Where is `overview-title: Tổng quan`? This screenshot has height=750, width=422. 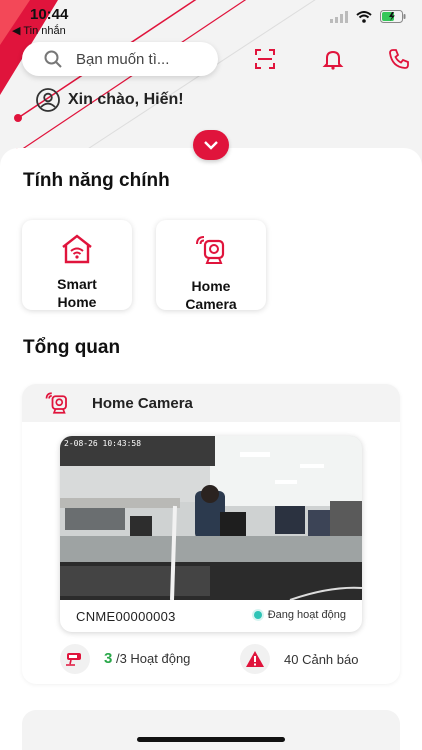
overview-title: Tổng quan is located at coordinates (72, 347).